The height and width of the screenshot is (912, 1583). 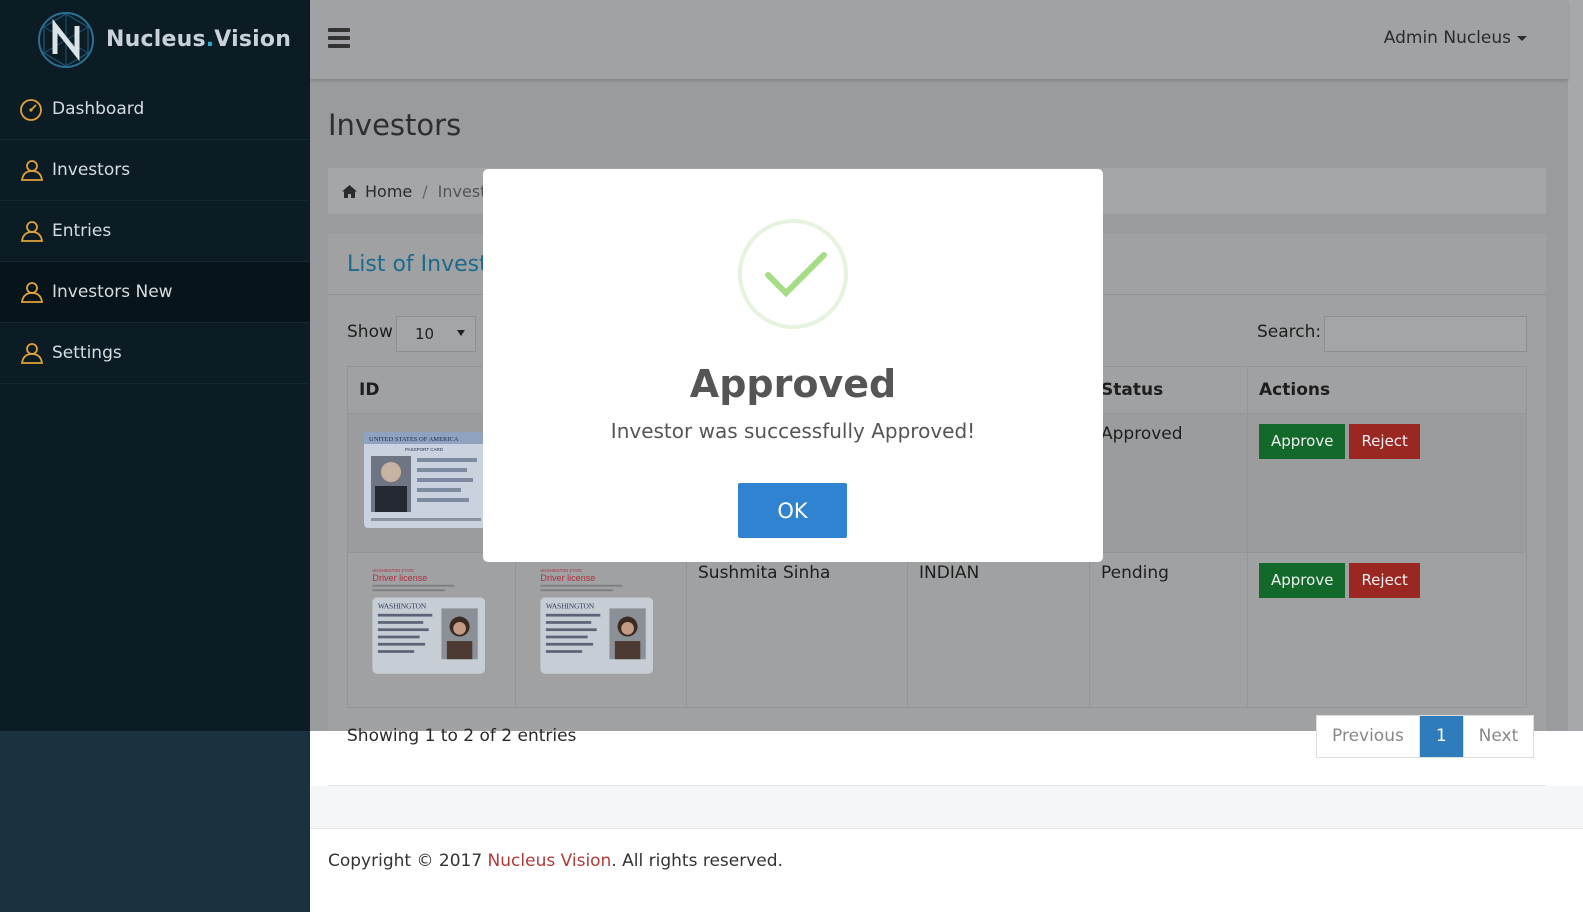 What do you see at coordinates (1575, 365) in the screenshot?
I see `scrollbar` at bounding box center [1575, 365].